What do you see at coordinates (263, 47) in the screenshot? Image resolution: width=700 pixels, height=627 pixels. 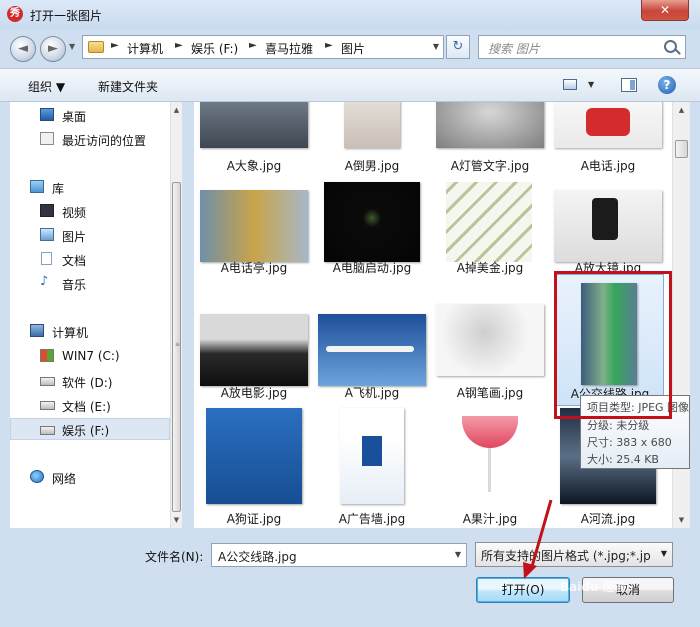 I see `address-bar: ► 计算机 ► 娱乐 (F:) ► 喜马拉雅 ► 图片 ▼` at bounding box center [263, 47].